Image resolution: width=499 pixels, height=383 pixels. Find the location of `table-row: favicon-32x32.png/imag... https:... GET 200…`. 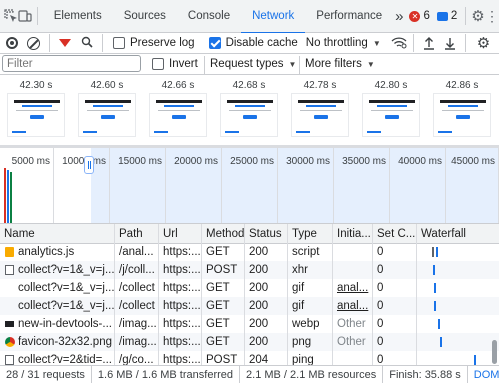

table-row: favicon-32x32.png/imag... https:... GET 200… is located at coordinates (249, 342).